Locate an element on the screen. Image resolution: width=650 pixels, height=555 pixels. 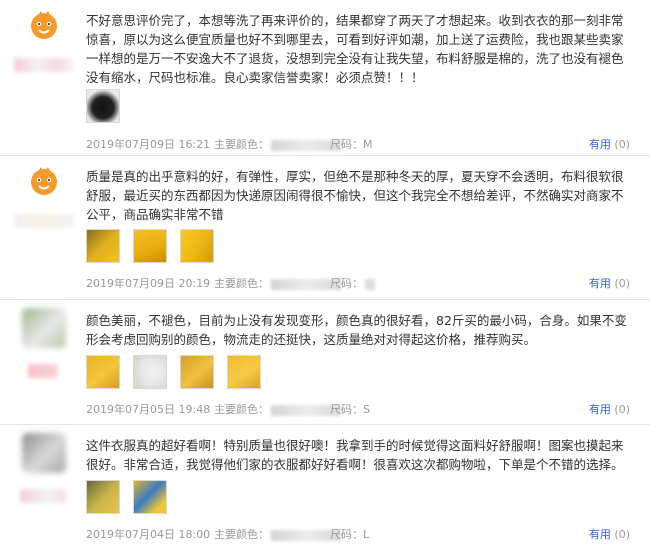
size-value: L is located at coordinates (366, 534).